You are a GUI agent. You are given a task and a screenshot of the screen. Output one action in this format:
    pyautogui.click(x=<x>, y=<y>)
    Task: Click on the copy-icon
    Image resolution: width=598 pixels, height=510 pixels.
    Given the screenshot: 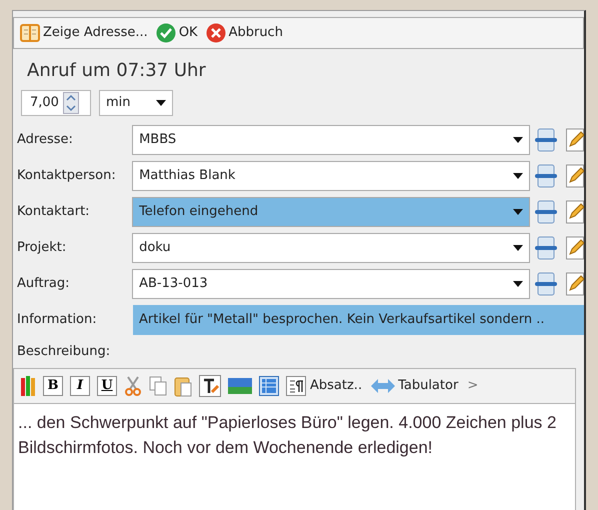 What is the action you would take?
    pyautogui.click(x=158, y=386)
    